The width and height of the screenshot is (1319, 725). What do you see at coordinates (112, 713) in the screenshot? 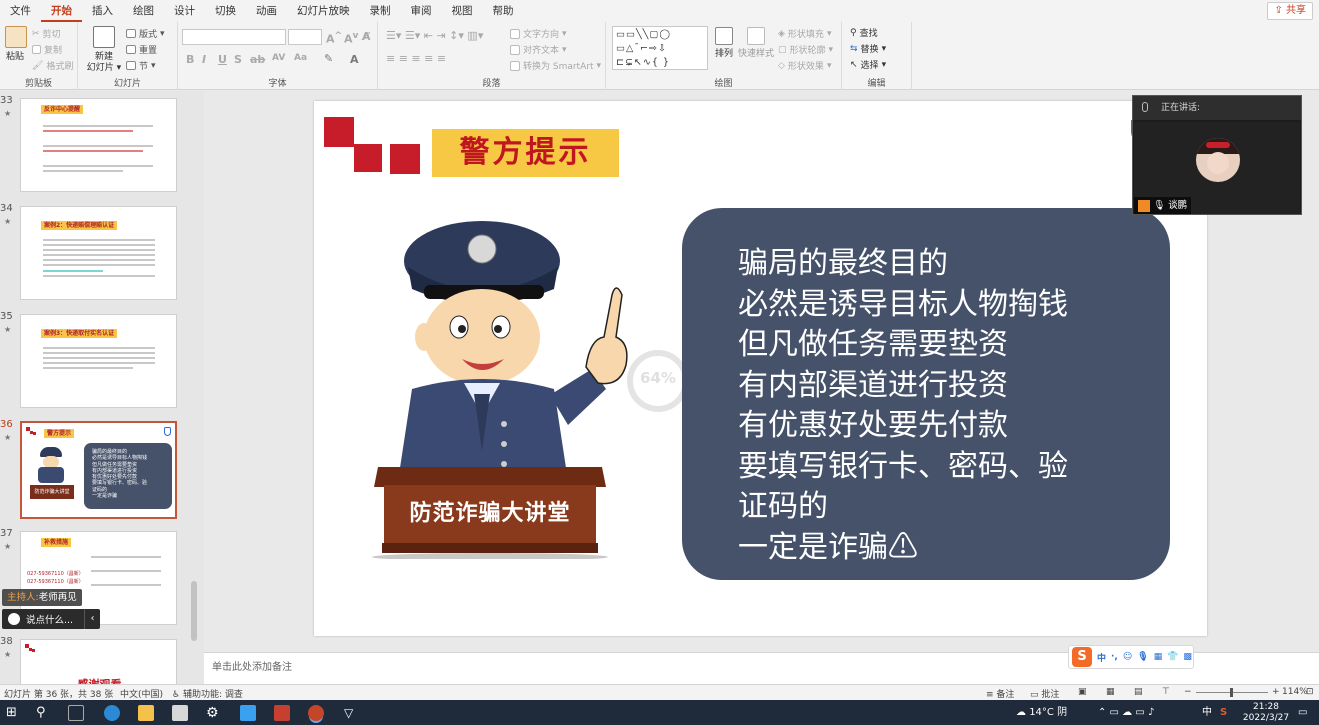
I see `edge-icon` at bounding box center [112, 713].